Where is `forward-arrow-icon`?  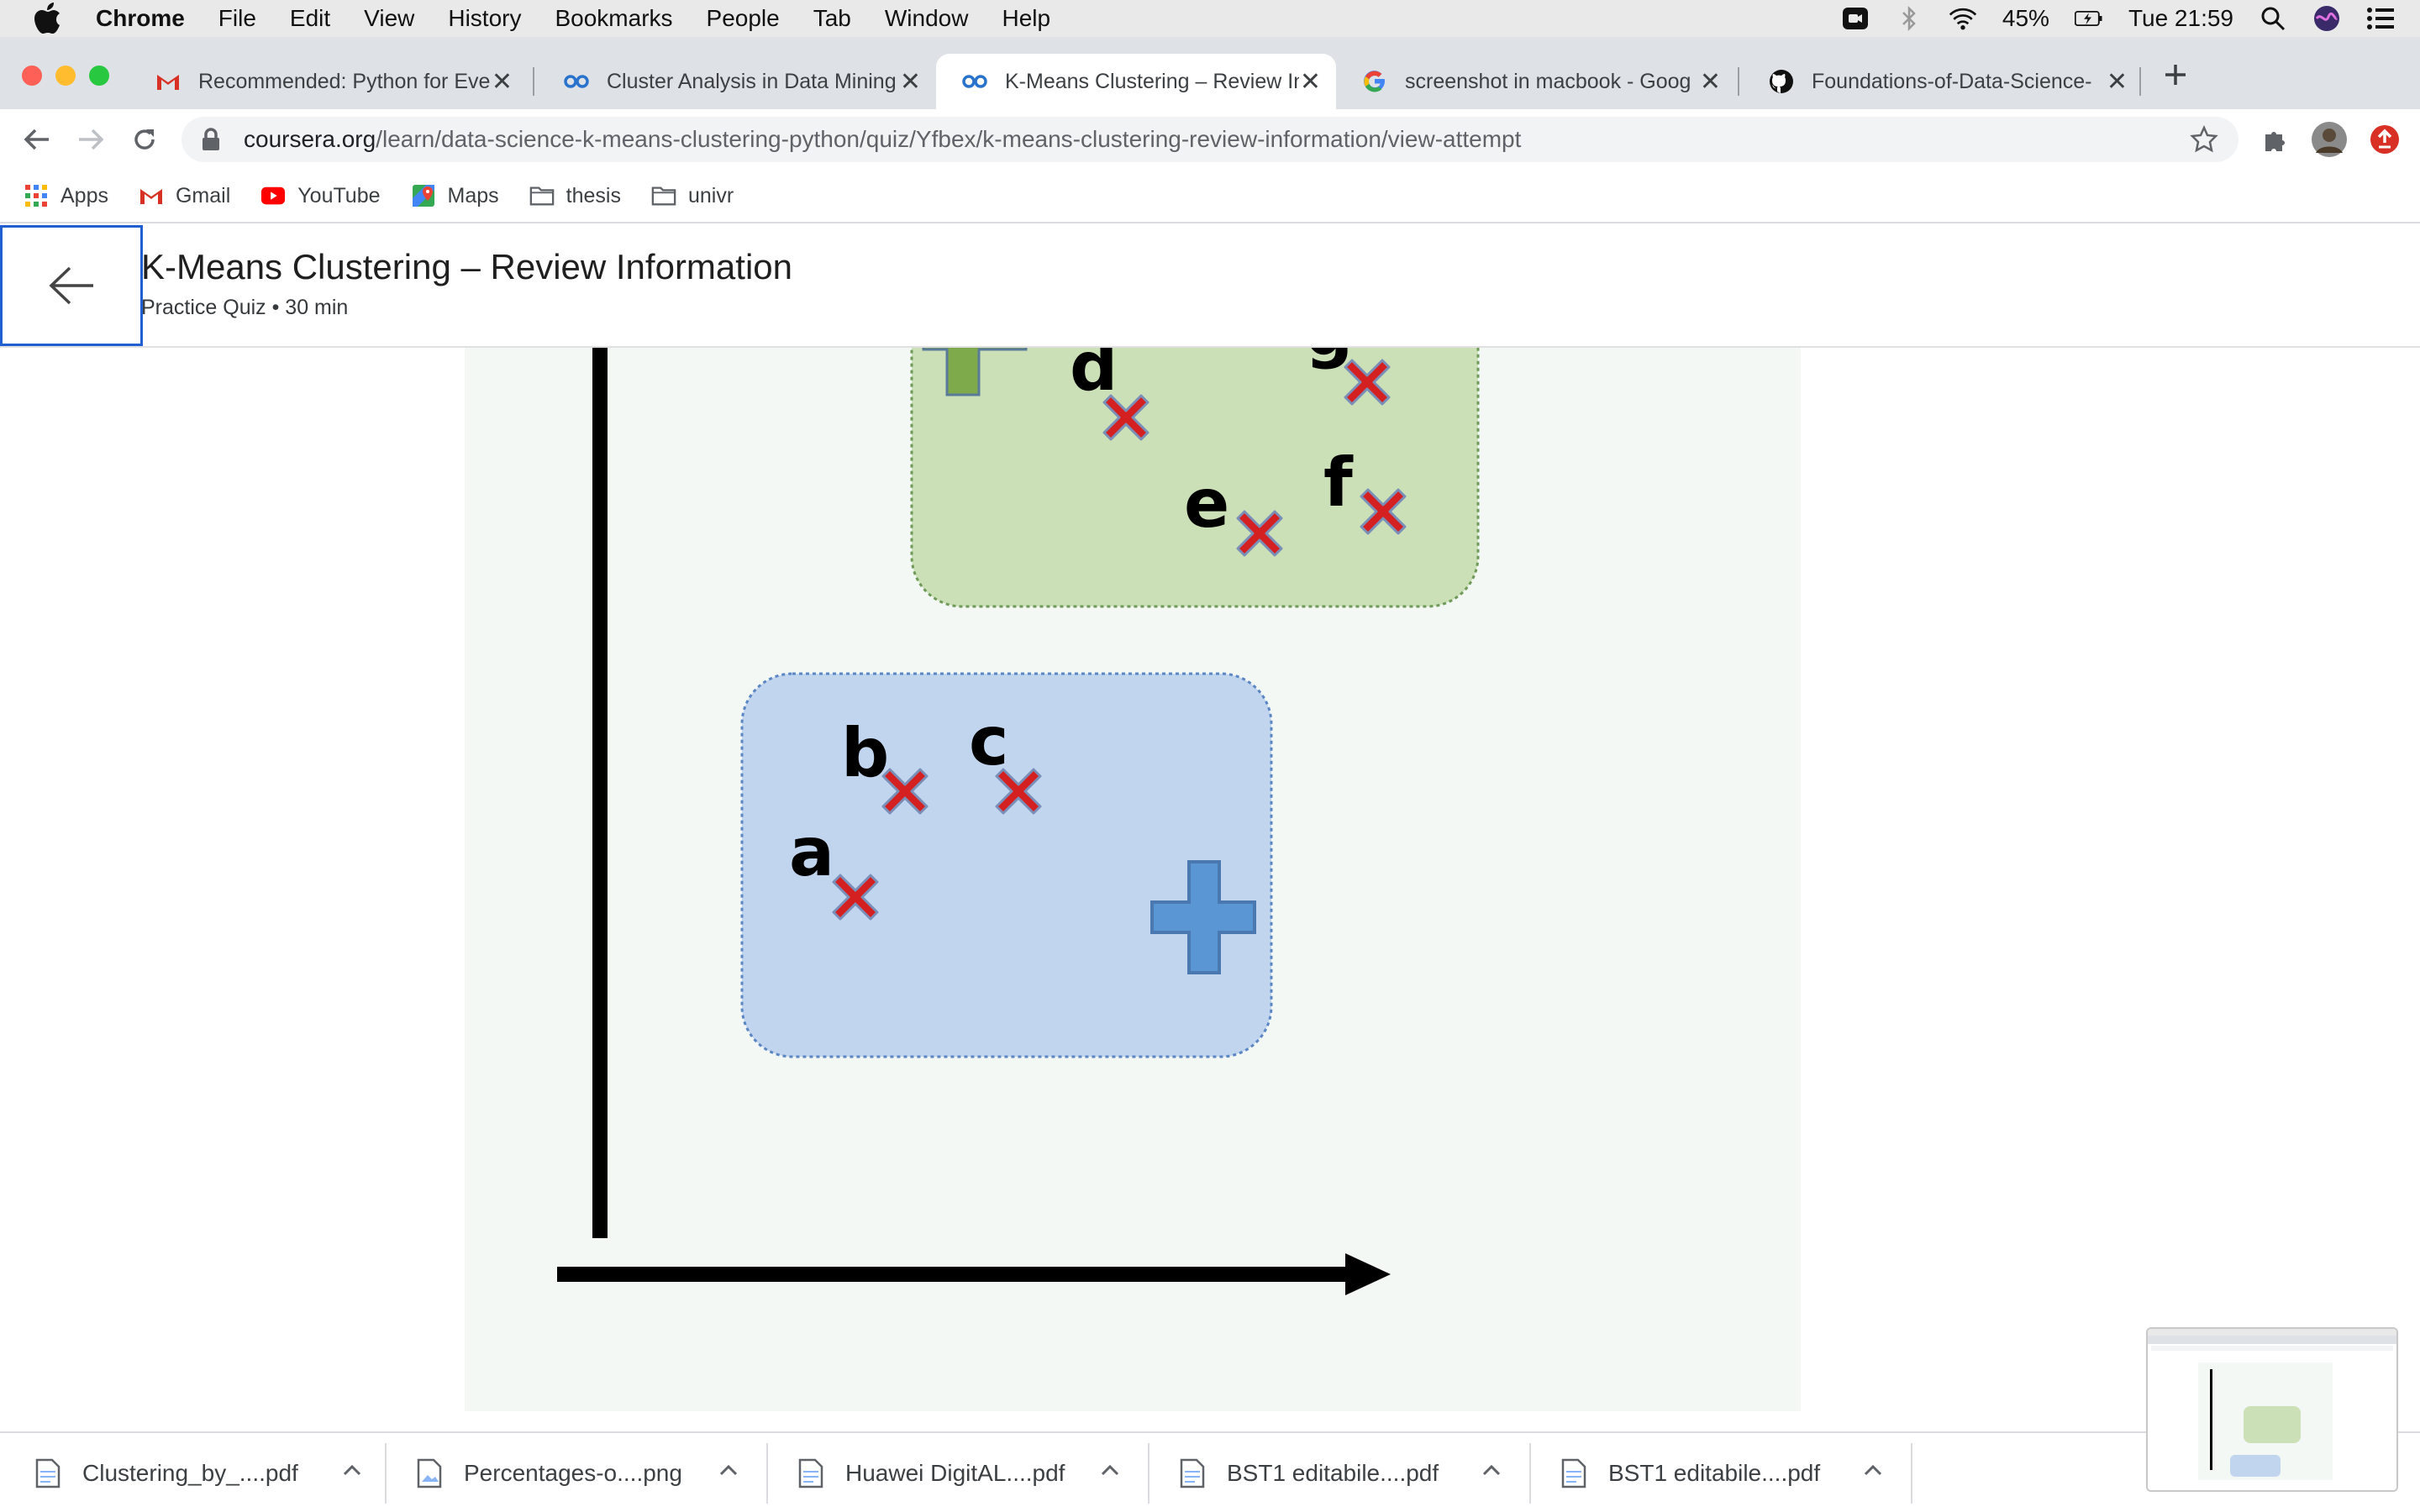
forward-arrow-icon is located at coordinates (90, 139).